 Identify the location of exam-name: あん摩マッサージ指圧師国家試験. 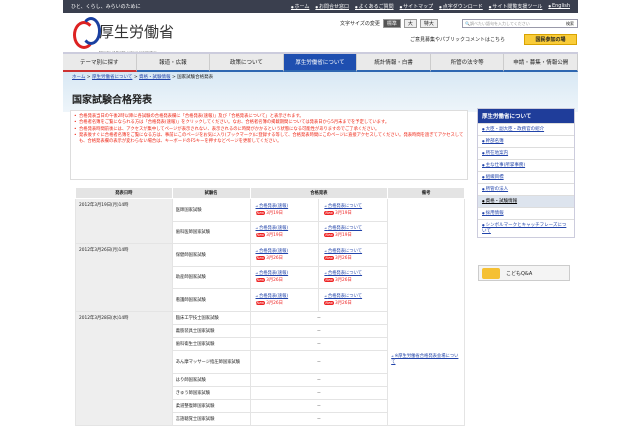
(211, 361).